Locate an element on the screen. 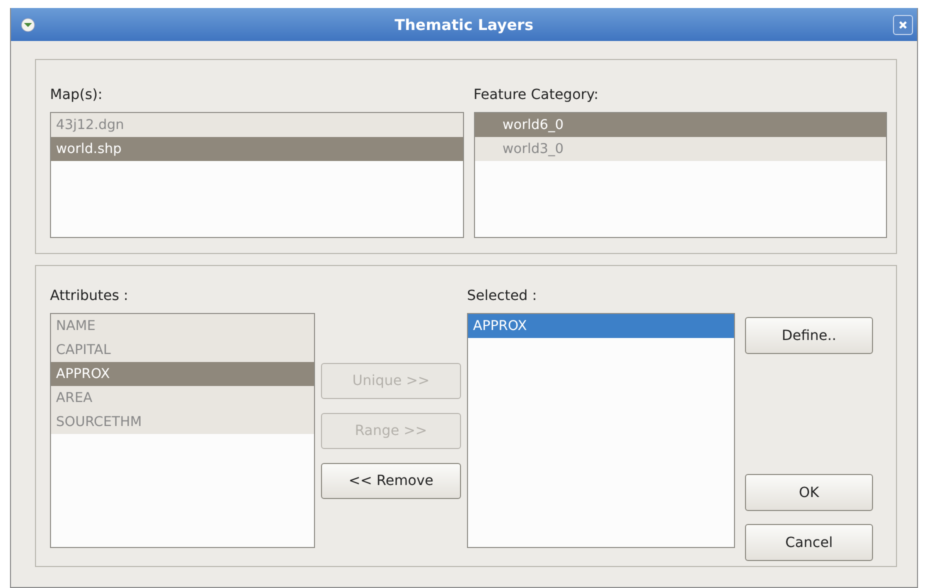 This screenshot has height=588, width=925. button: << Remove is located at coordinates (391, 481).